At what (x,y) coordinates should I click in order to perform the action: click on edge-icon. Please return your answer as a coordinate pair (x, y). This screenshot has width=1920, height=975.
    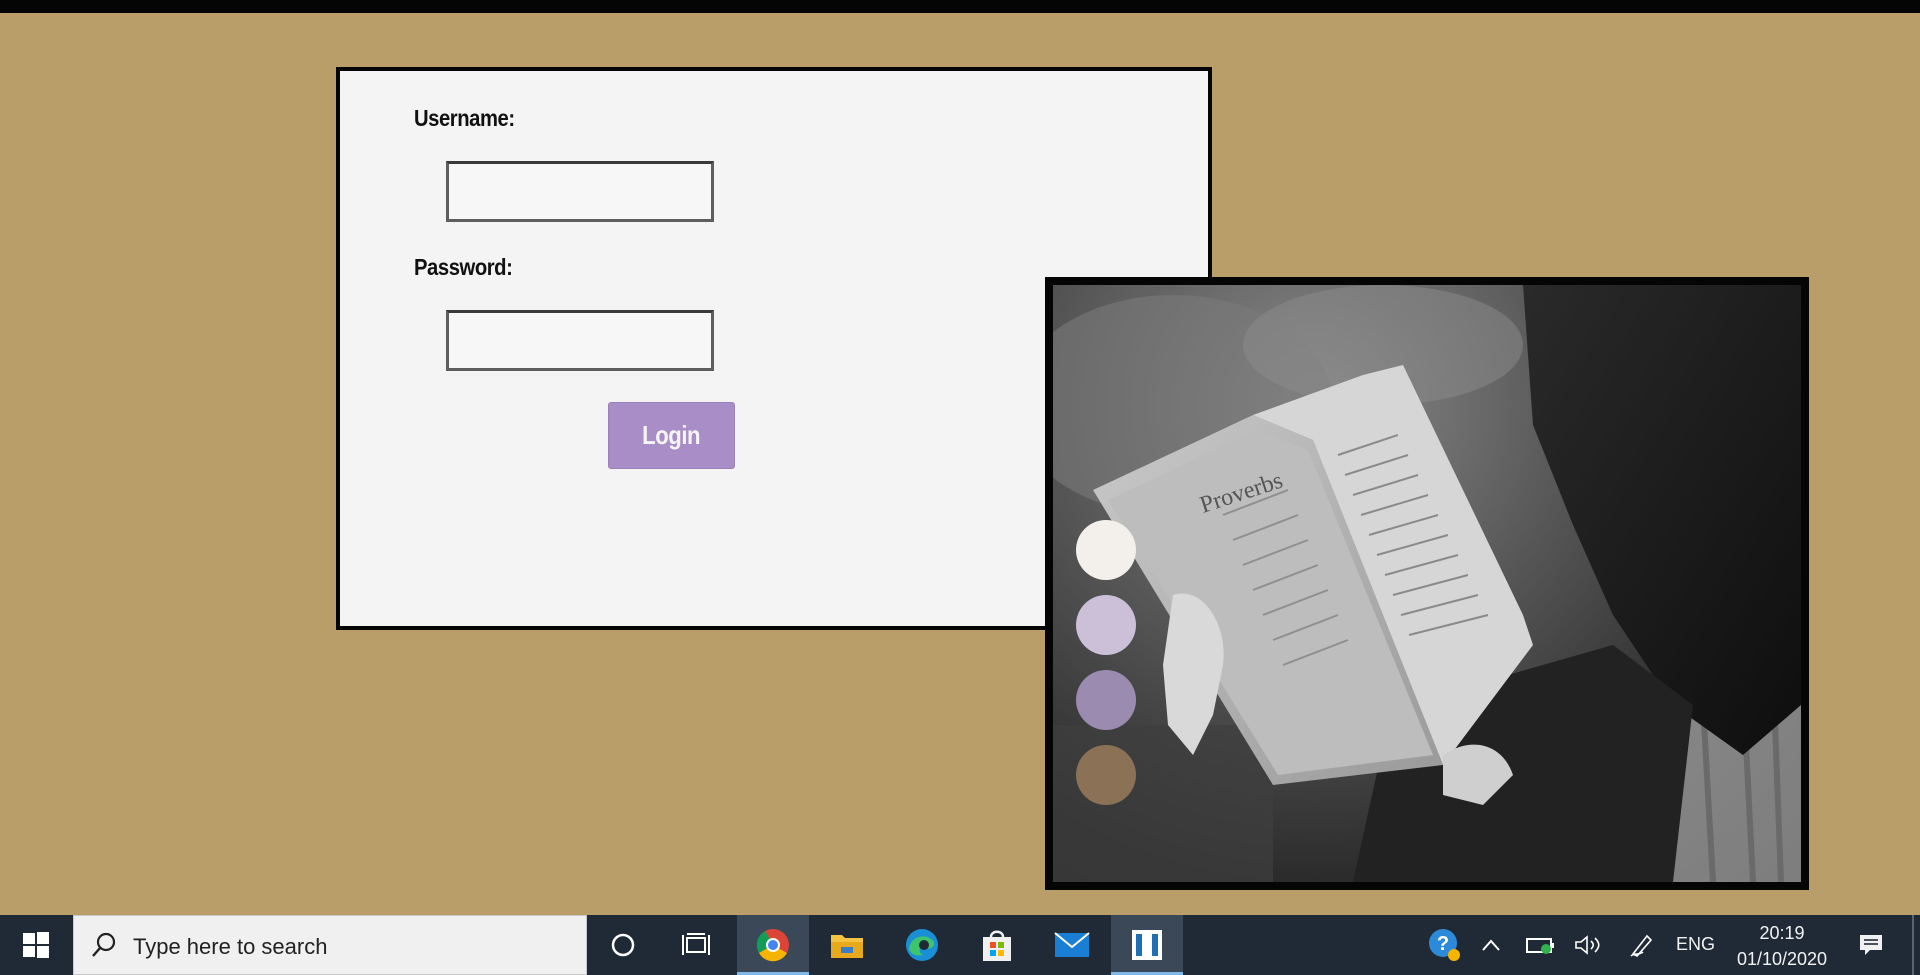
    Looking at the image, I should click on (922, 945).